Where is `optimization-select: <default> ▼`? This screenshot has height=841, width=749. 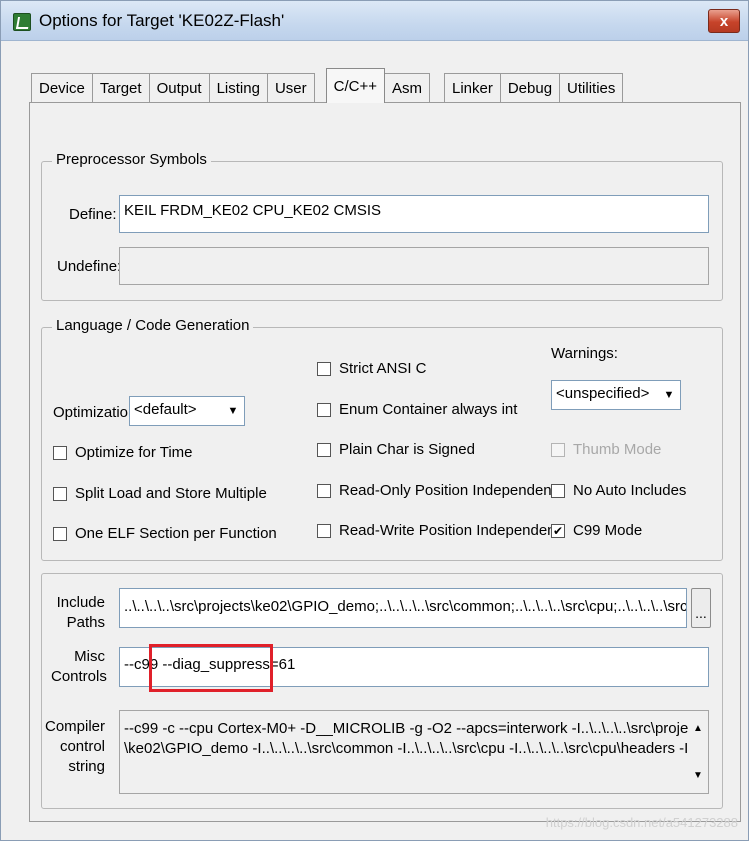 optimization-select: <default> ▼ is located at coordinates (187, 411).